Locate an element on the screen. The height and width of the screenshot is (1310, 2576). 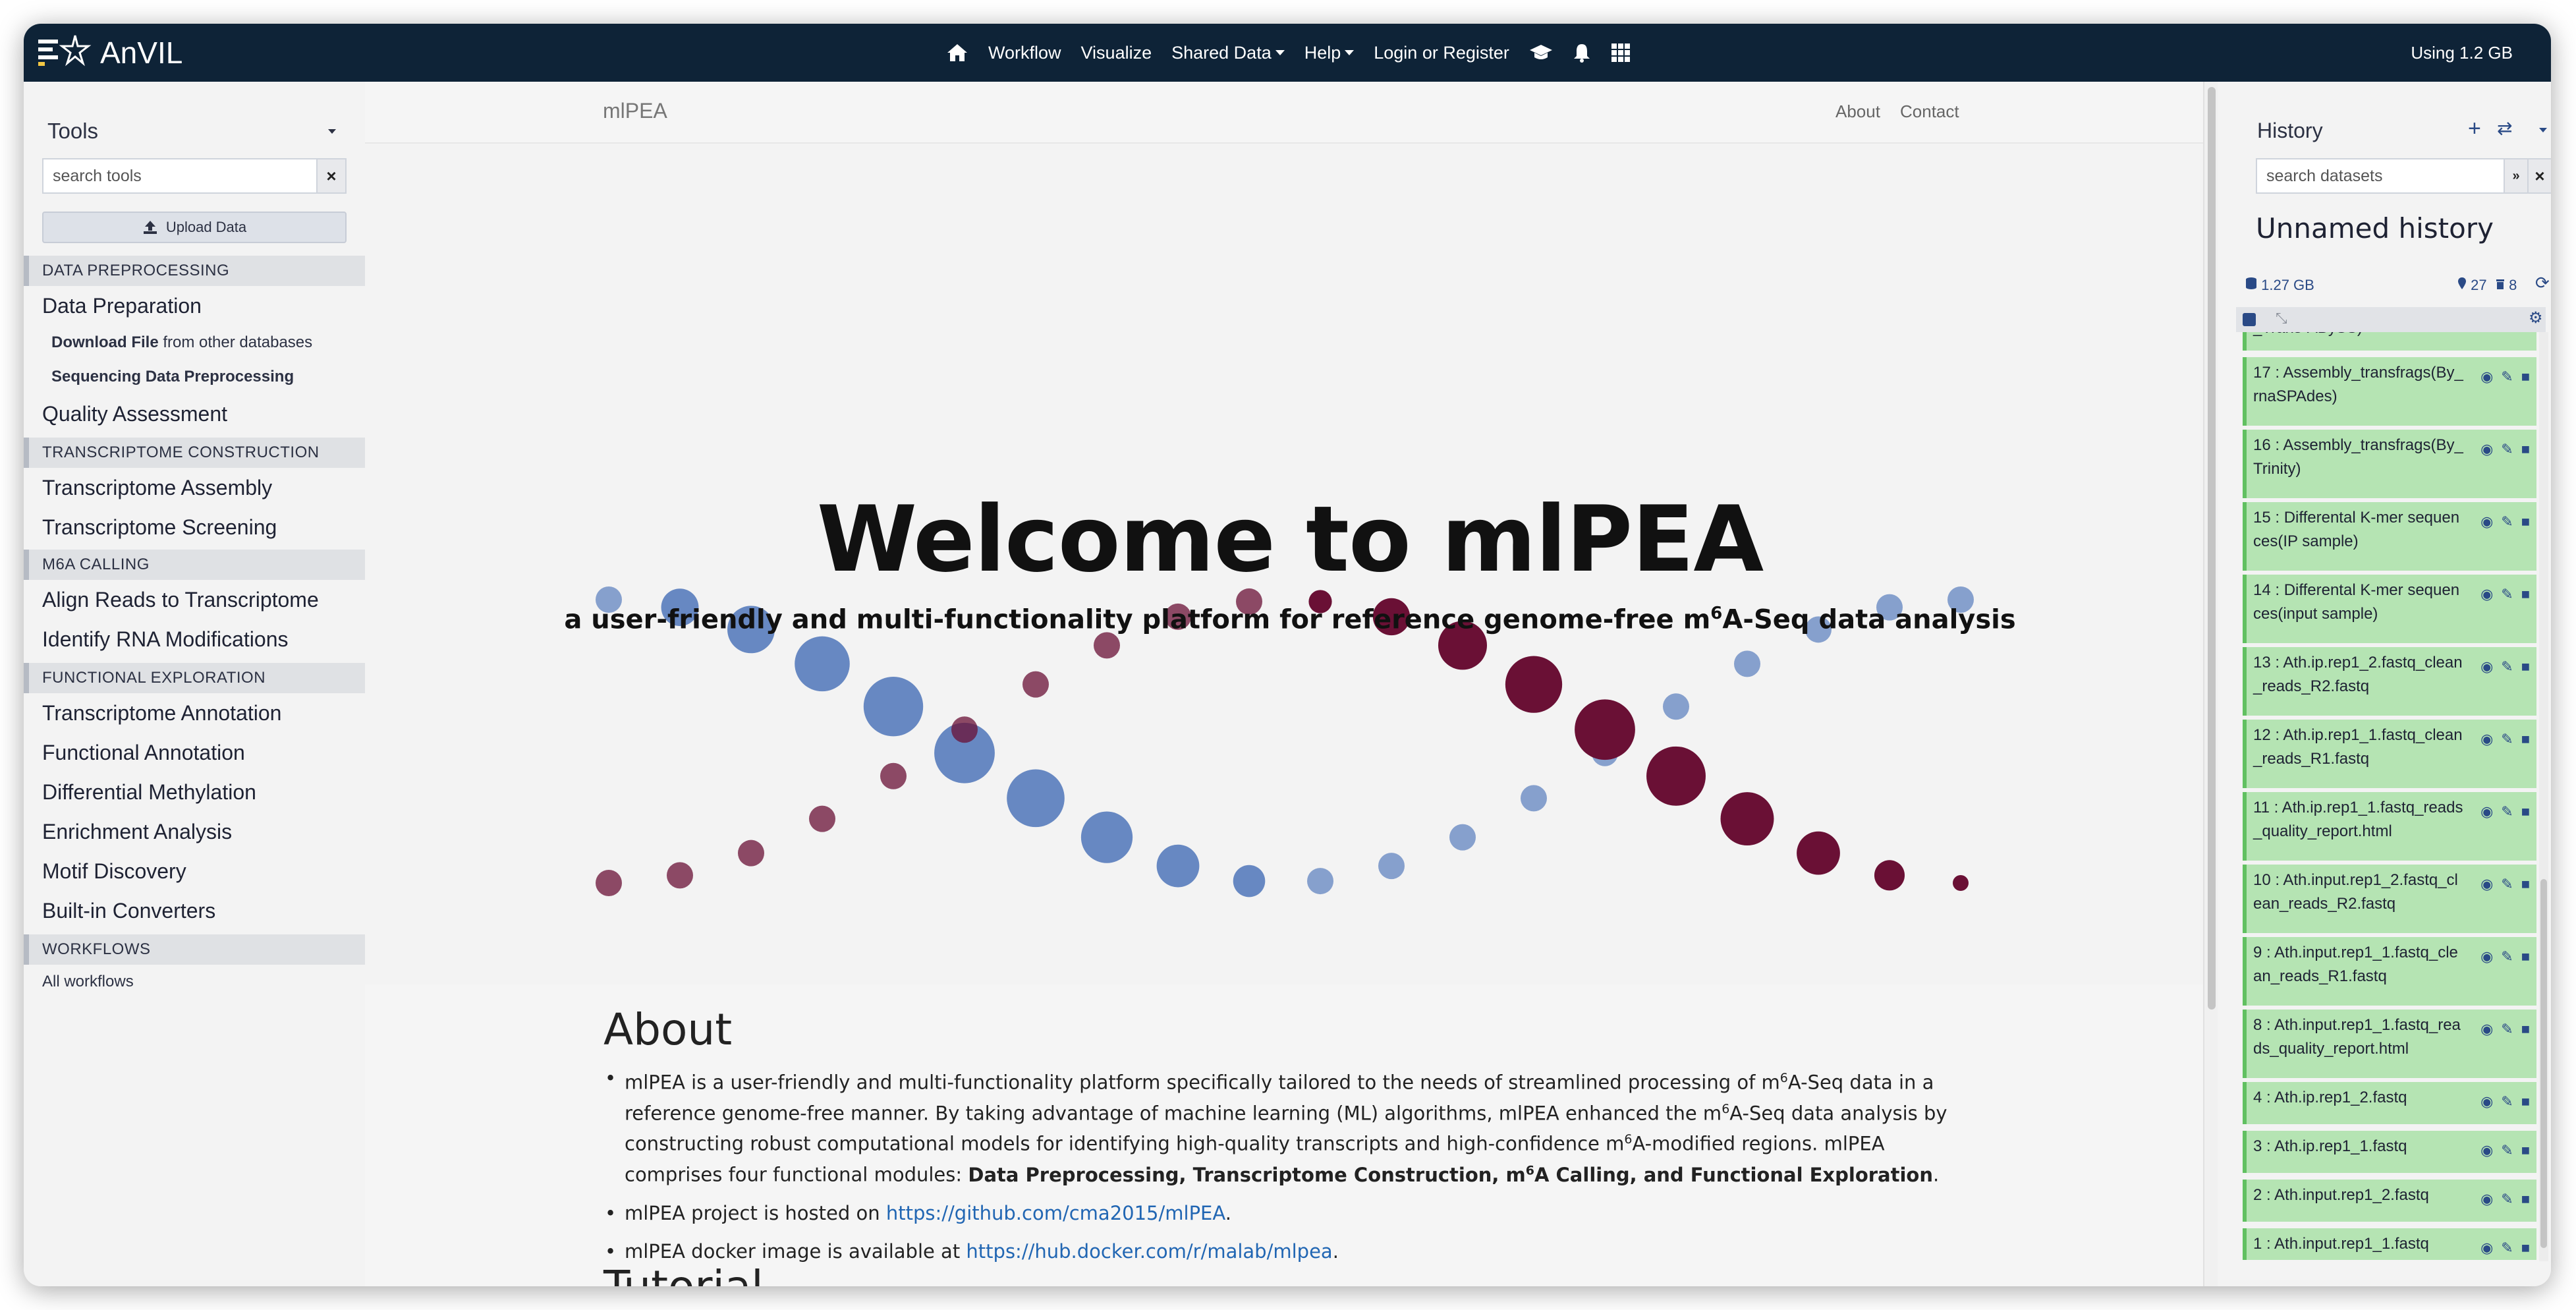
tool-transcriptome-assembly: Transcriptome Assembly is located at coordinates (157, 488).